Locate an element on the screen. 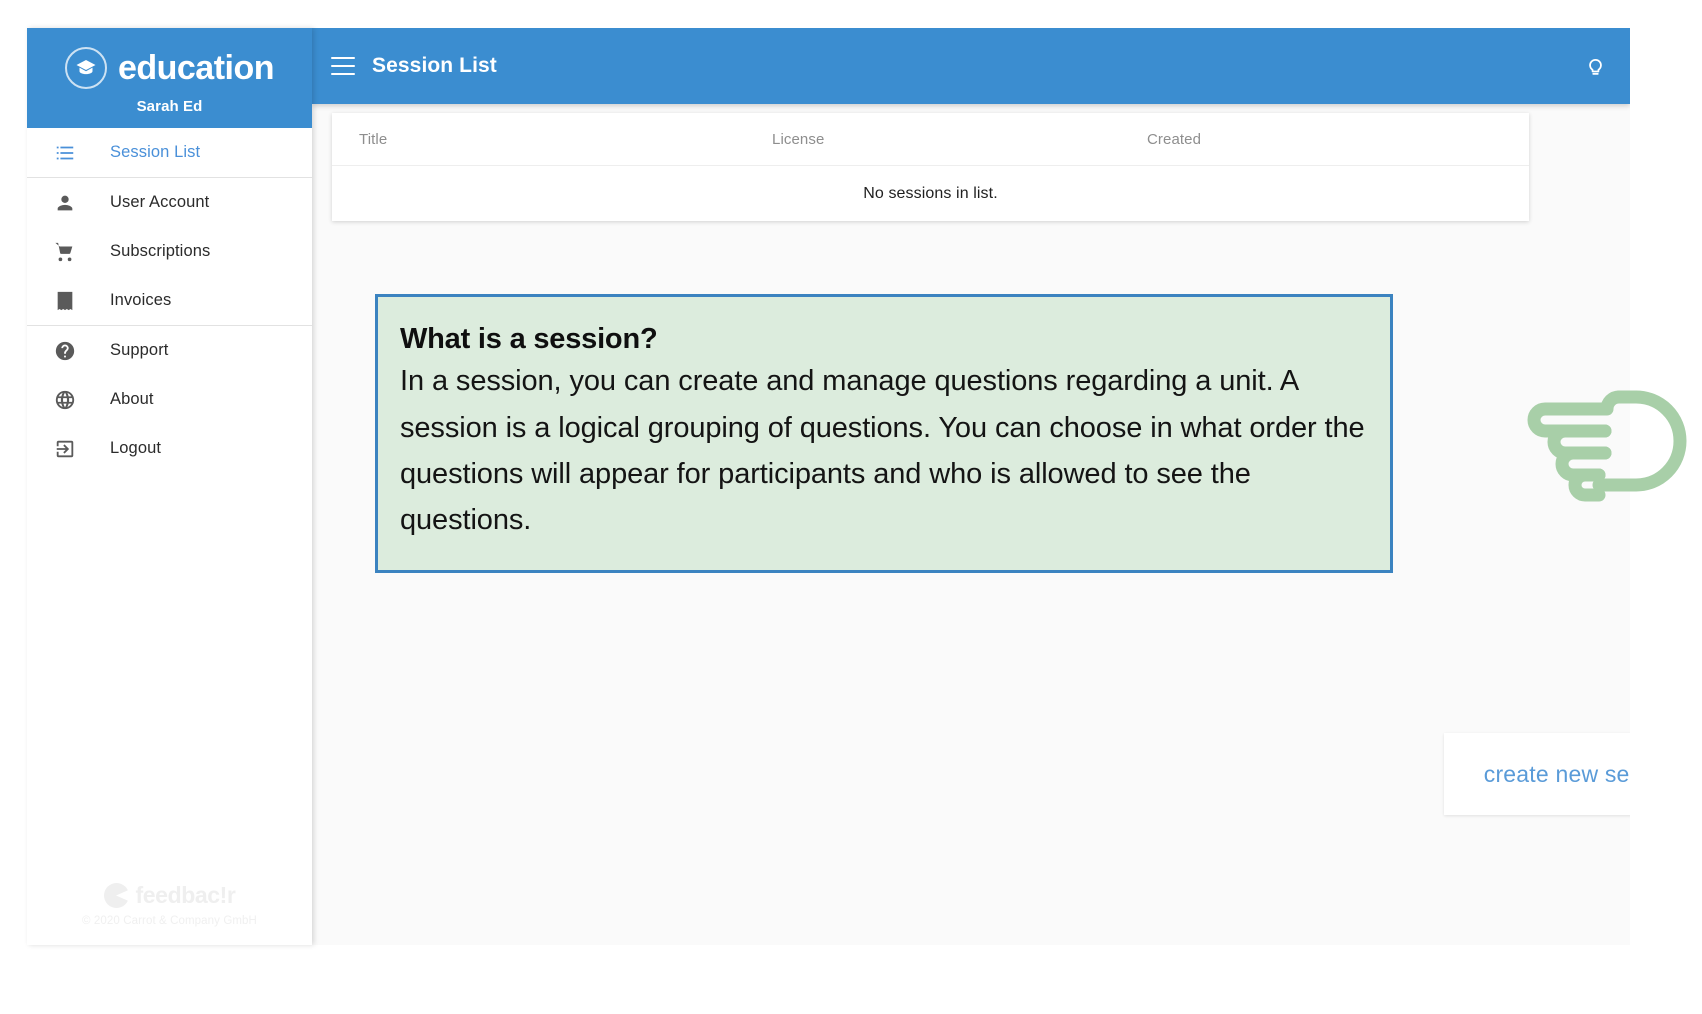 The image size is (1702, 1014). feedbackr-logo: feedbacǃr is located at coordinates (169, 895).